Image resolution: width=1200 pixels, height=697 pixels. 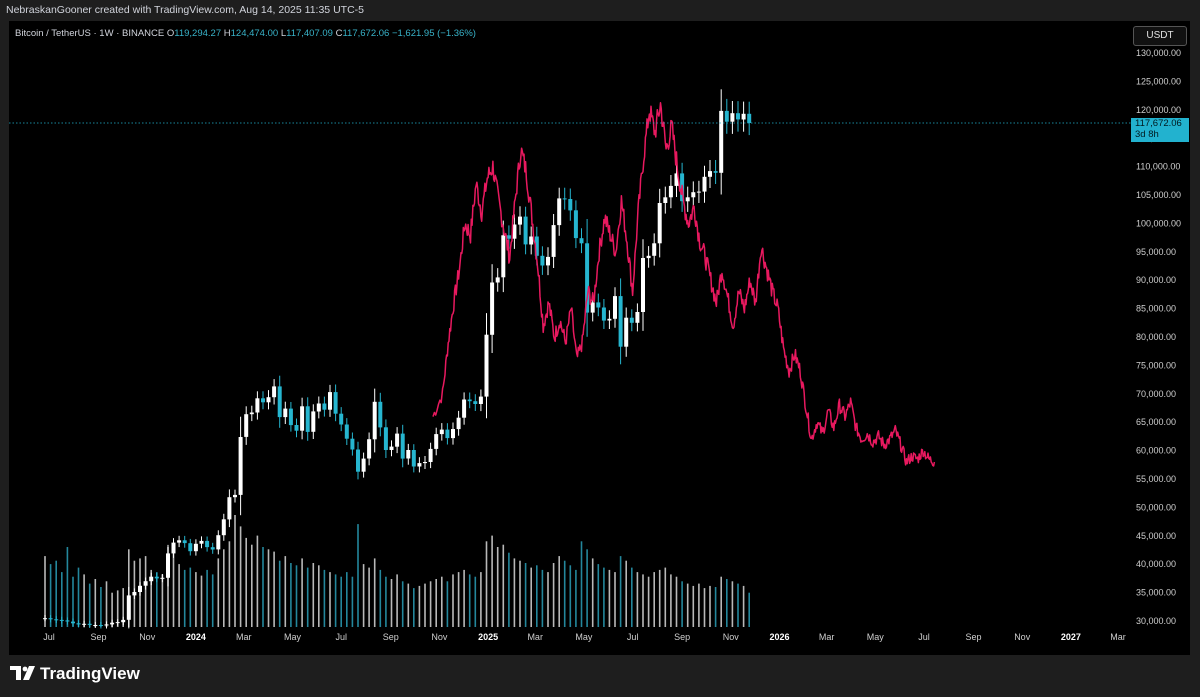 What do you see at coordinates (1156, 309) in the screenshot?
I see `y-tick-label: 85,000.00` at bounding box center [1156, 309].